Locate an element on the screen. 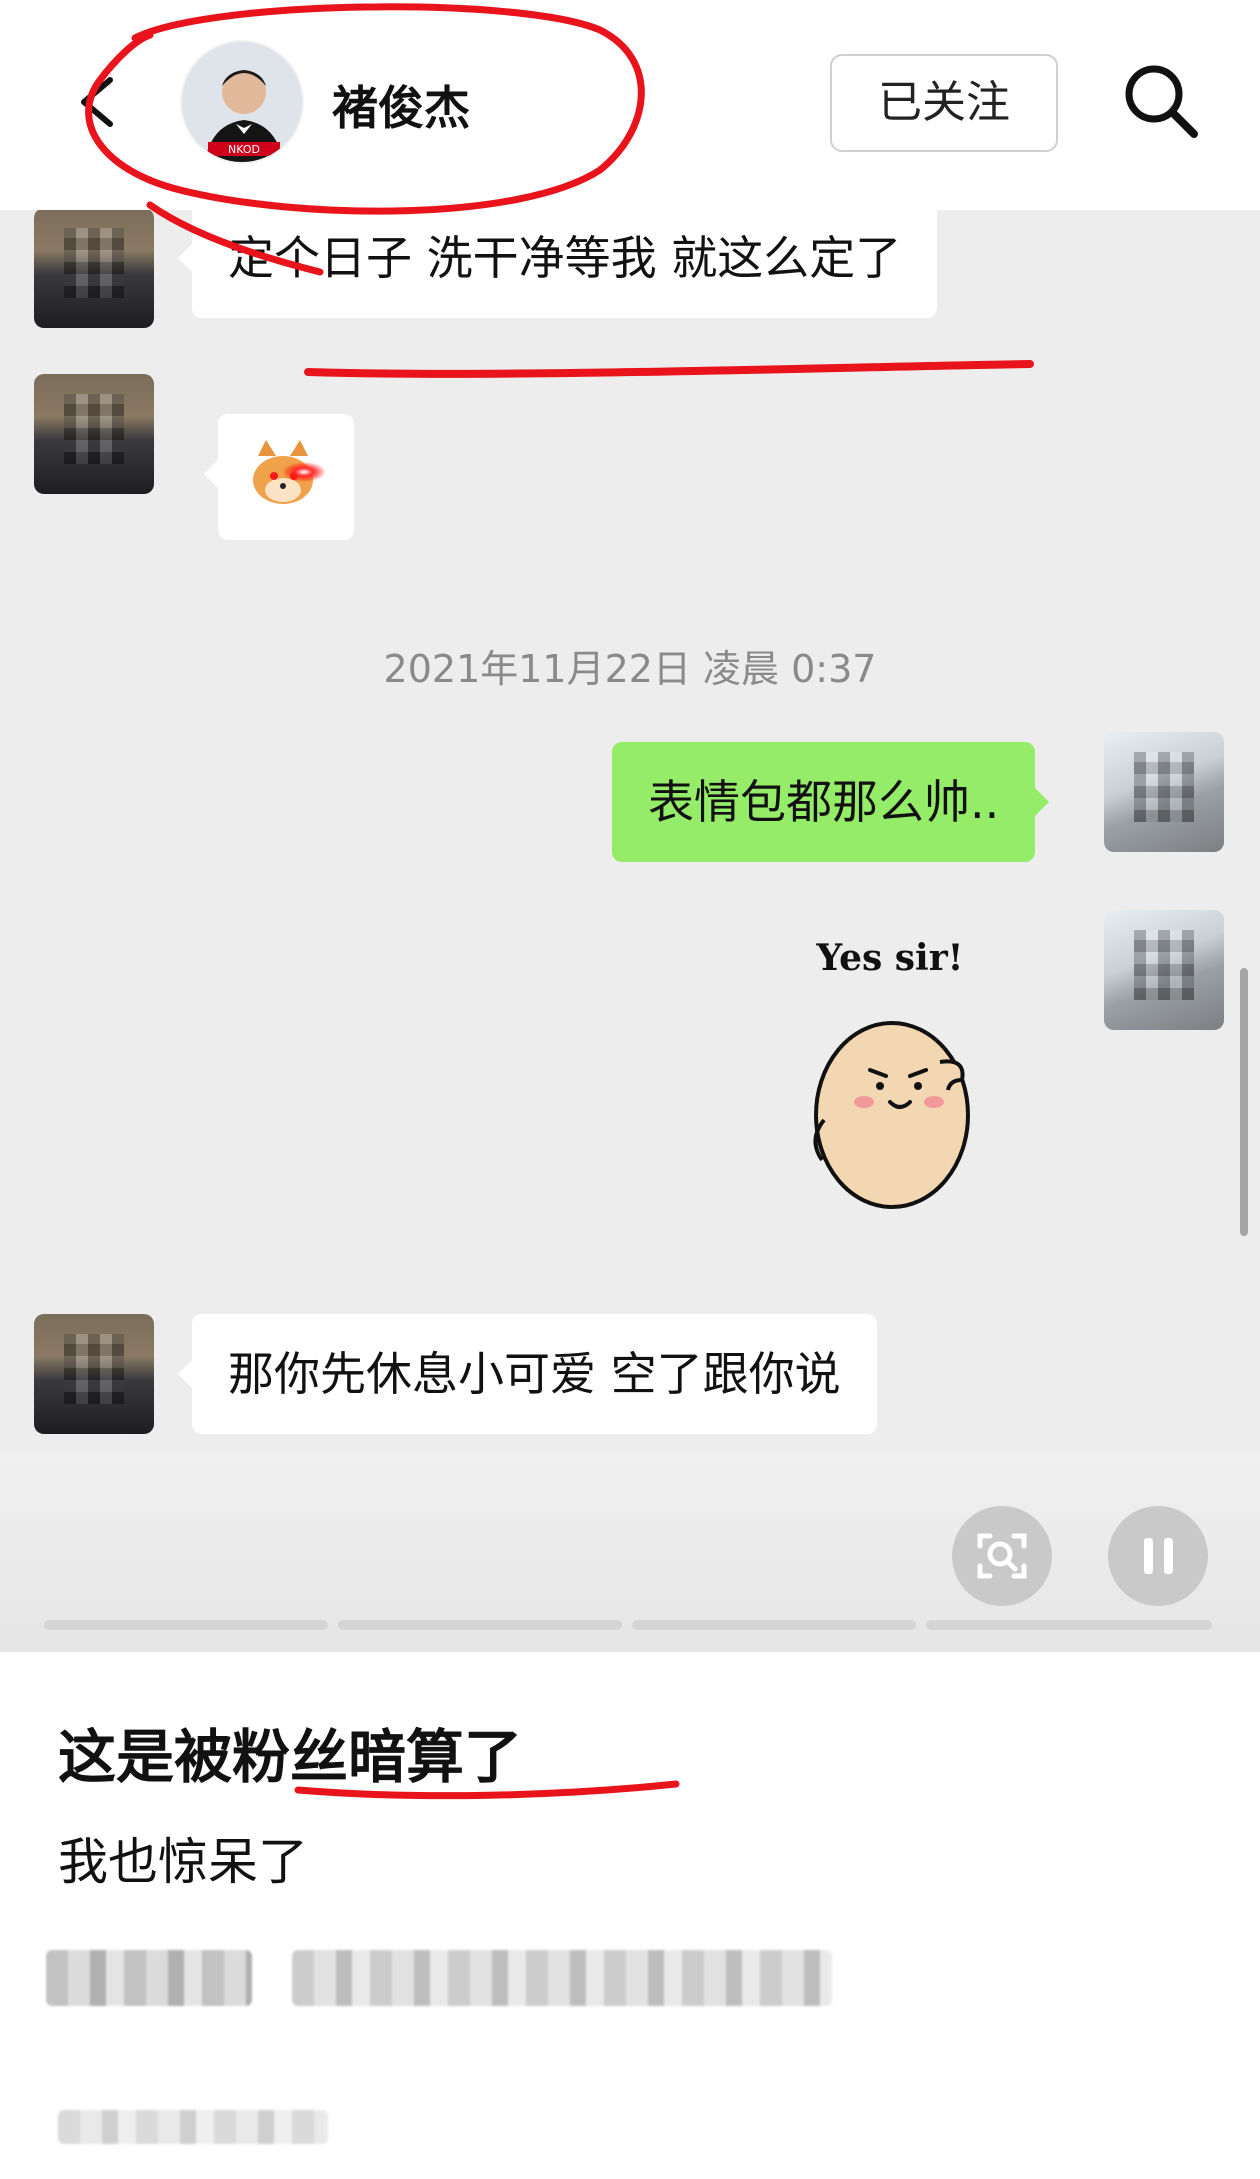 This screenshot has width=1260, height=2179. scan-icon is located at coordinates (1002, 1556).